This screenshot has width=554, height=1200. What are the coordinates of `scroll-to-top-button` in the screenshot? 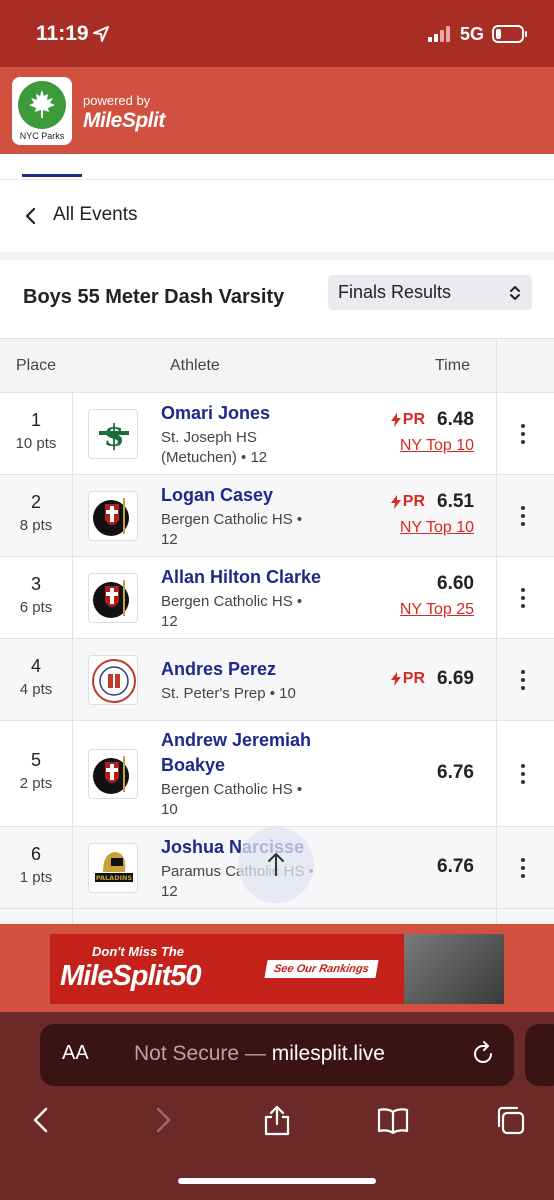 It's located at (276, 865).